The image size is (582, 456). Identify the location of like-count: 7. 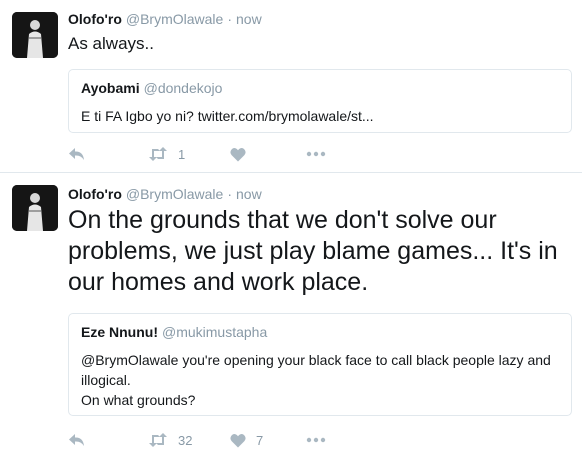
(260, 440).